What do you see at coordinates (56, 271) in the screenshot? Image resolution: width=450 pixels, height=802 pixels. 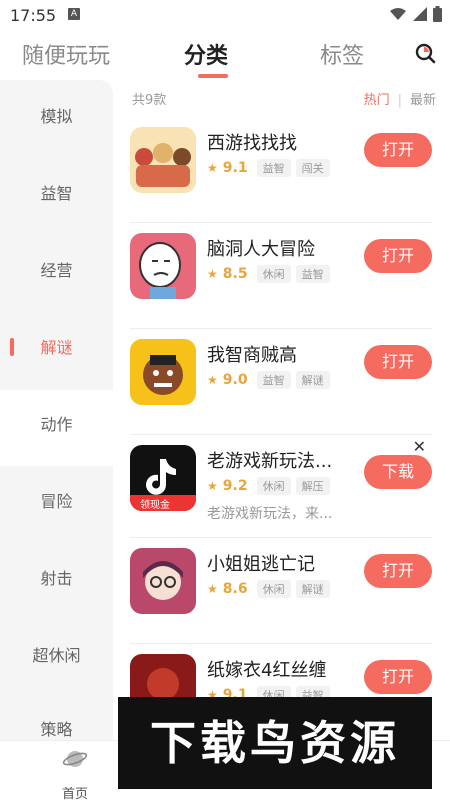 I see `sidebar-item-management: 经营` at bounding box center [56, 271].